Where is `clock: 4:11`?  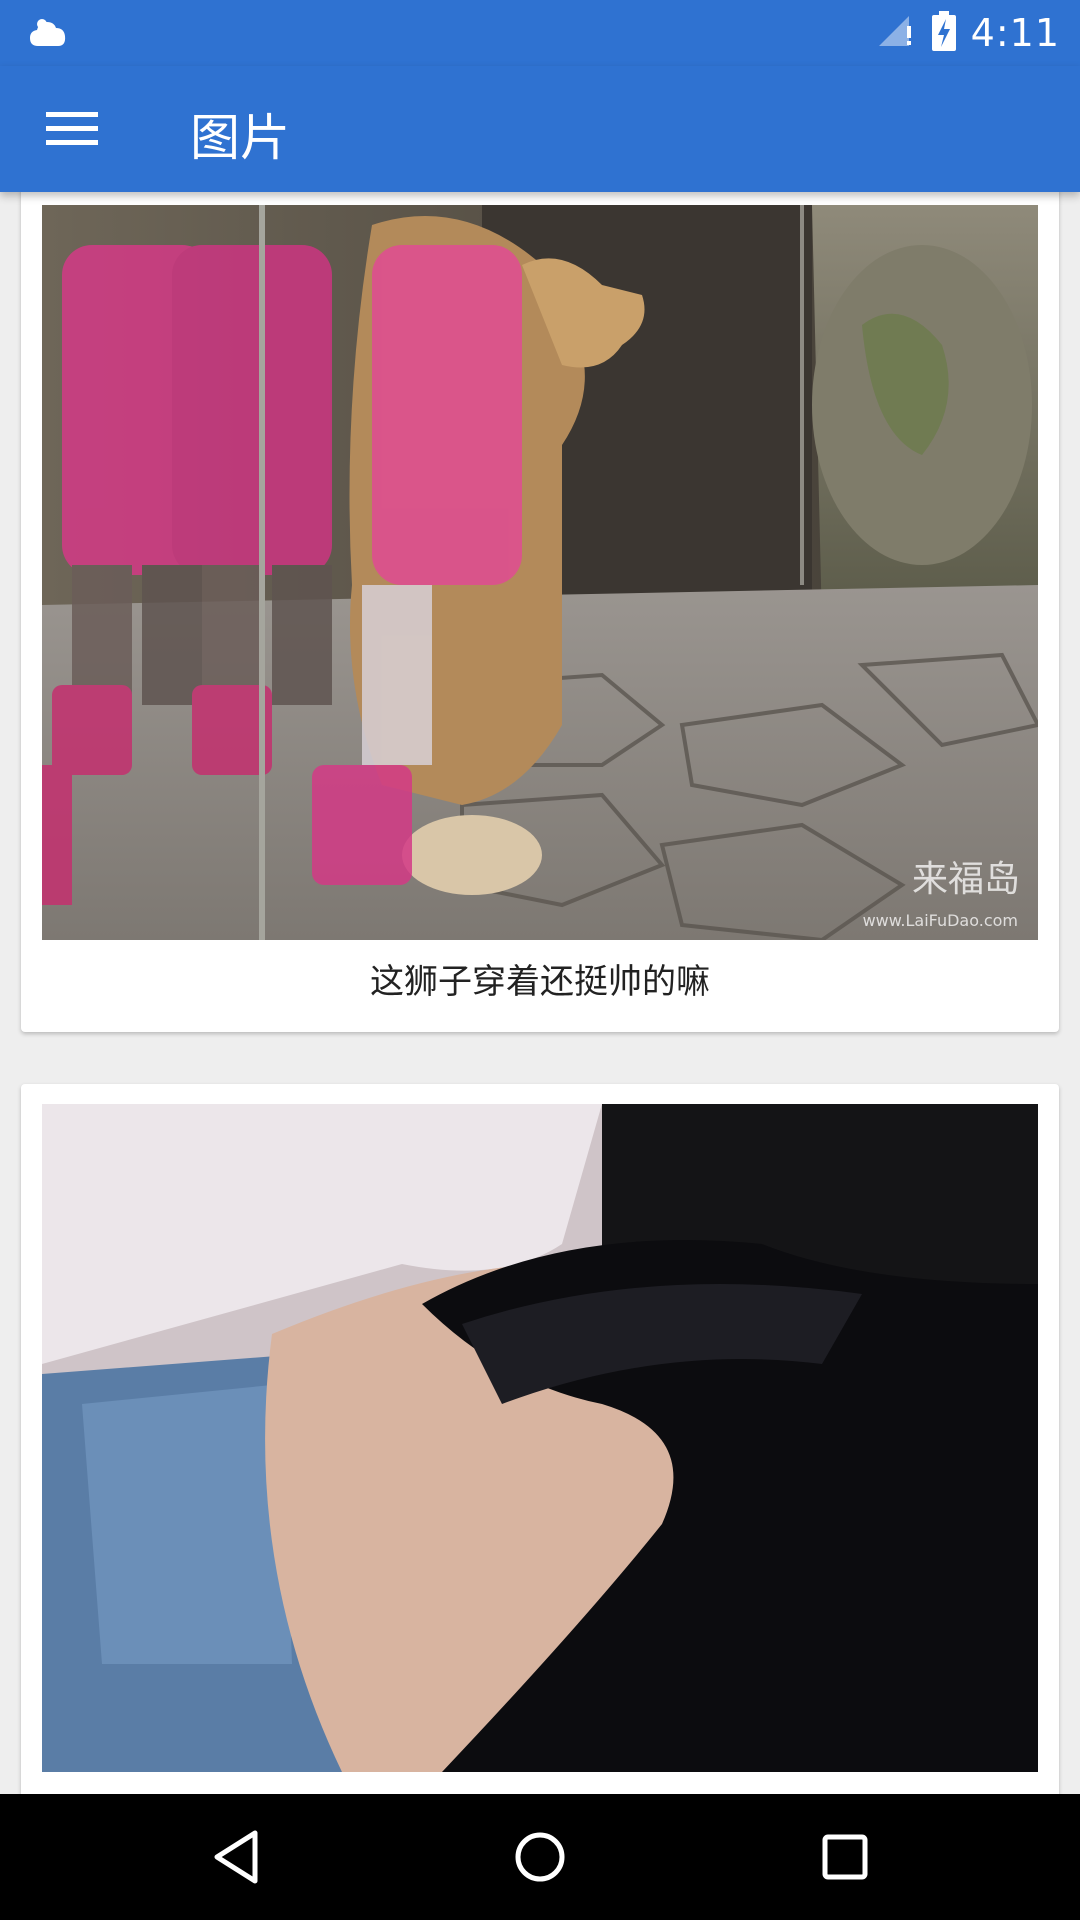
clock: 4:11 is located at coordinates (1015, 33).